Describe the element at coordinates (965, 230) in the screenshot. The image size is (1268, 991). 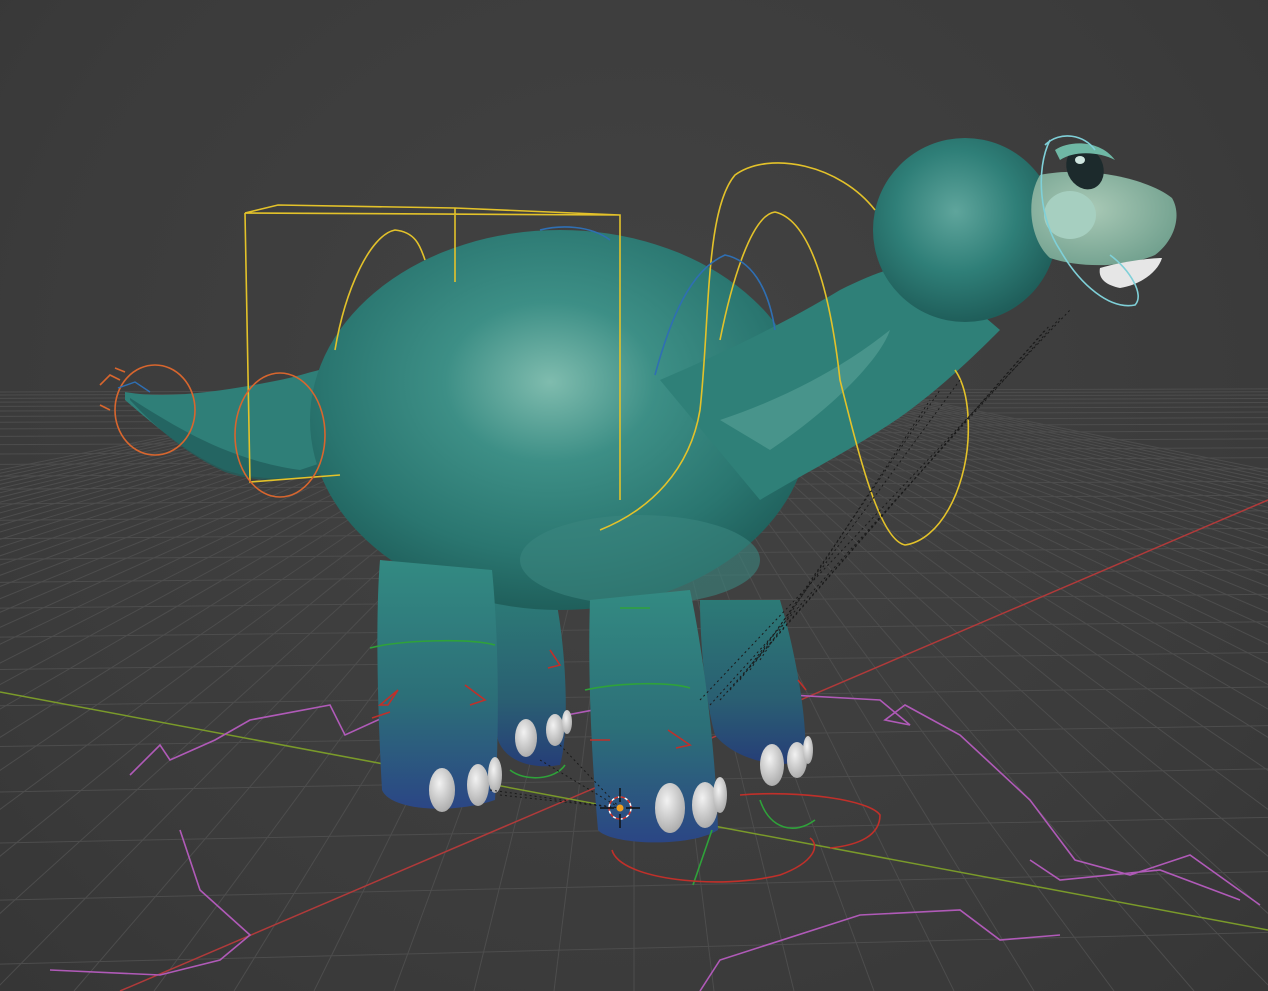
I see `head` at that location.